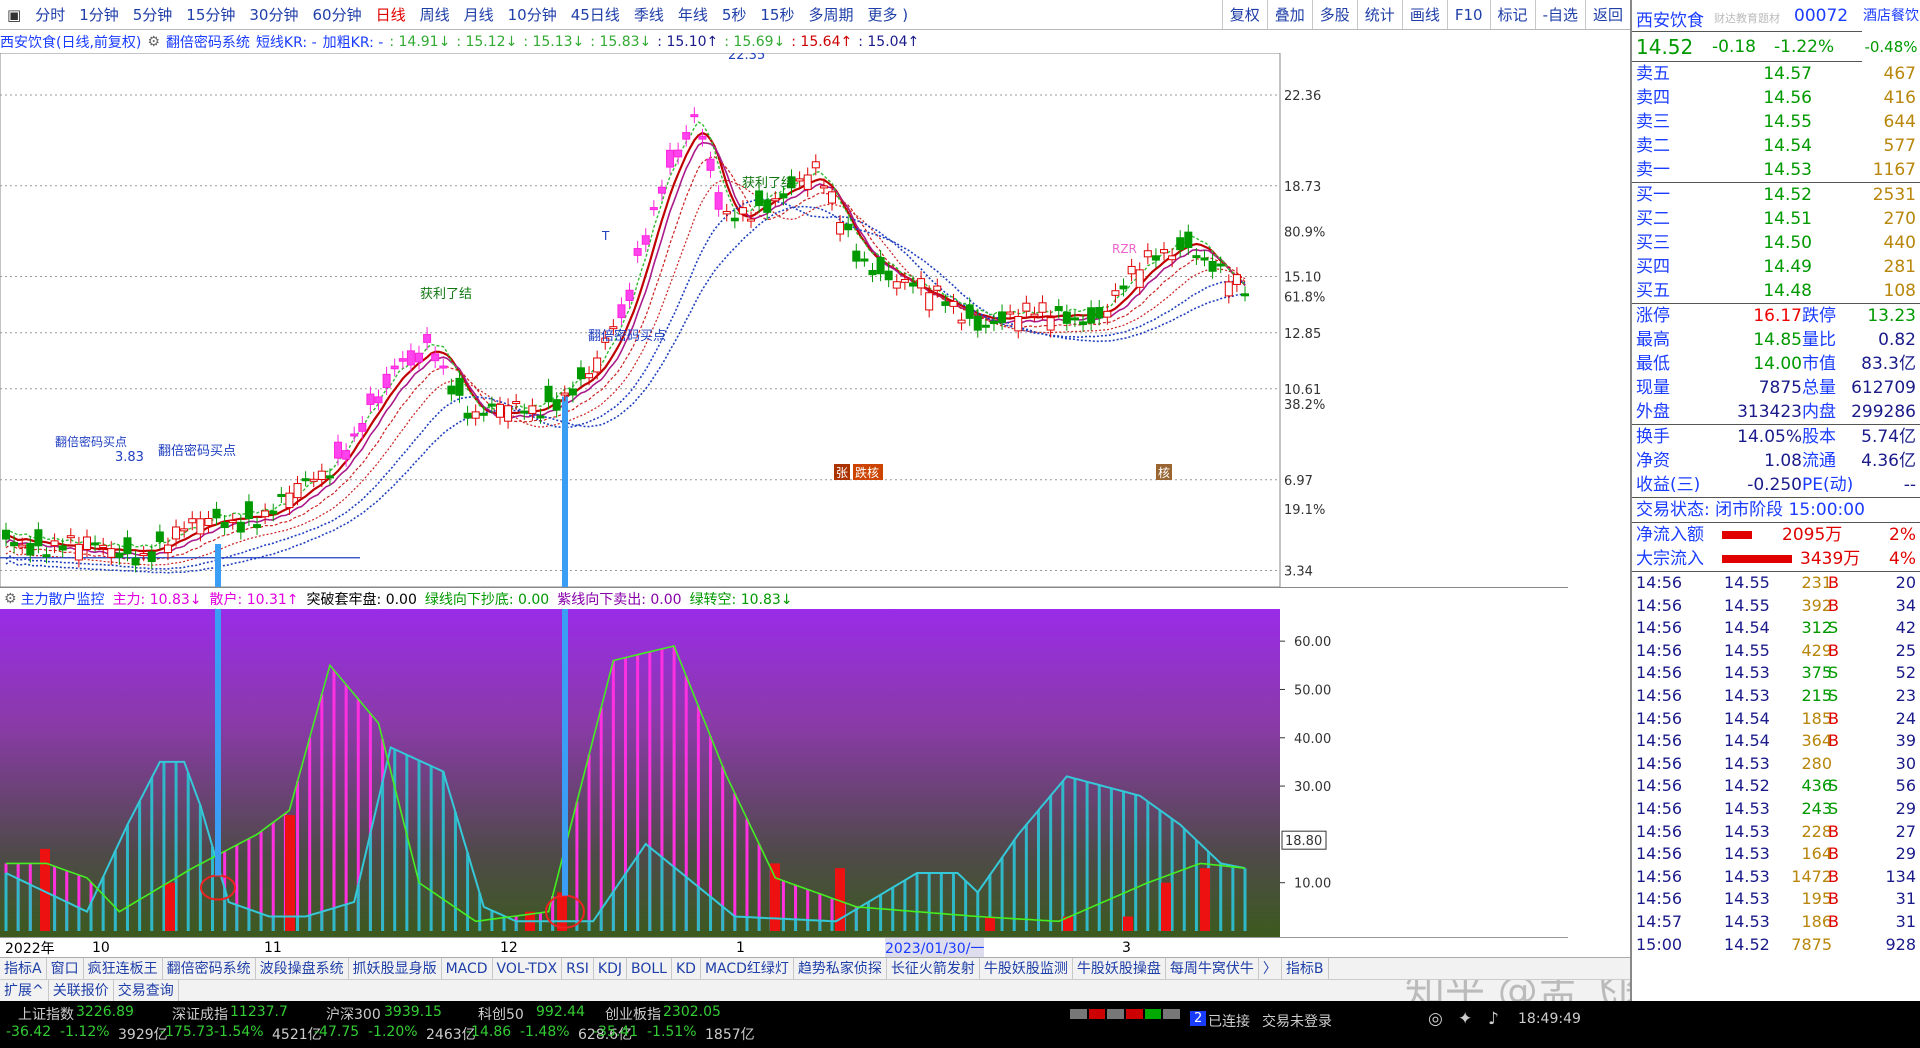 This screenshot has width=1920, height=1048. What do you see at coordinates (528, 968) in the screenshot?
I see `indicator-tab: VOL-TDX` at bounding box center [528, 968].